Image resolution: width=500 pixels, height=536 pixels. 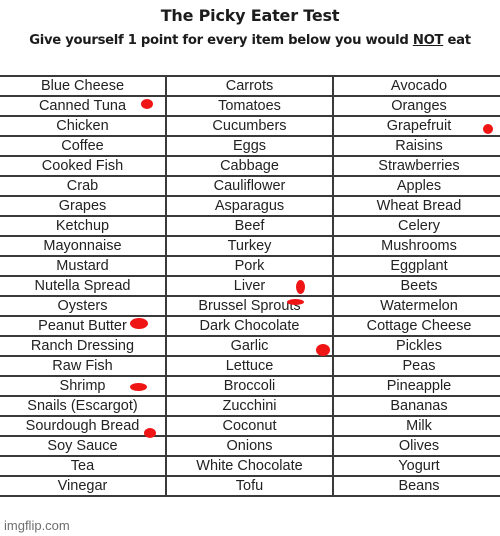 I want to click on watermark: imgflip.com, so click(x=37, y=525).